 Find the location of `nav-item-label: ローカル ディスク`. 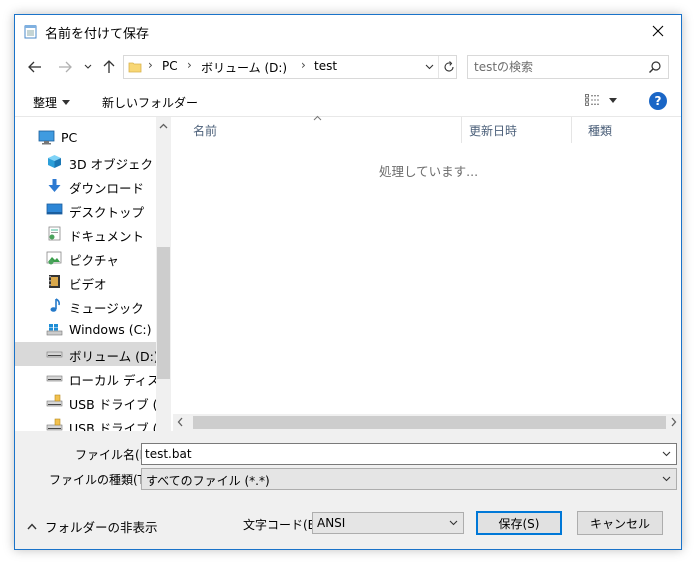

nav-item-label: ローカル ディスク is located at coordinates (112, 380).